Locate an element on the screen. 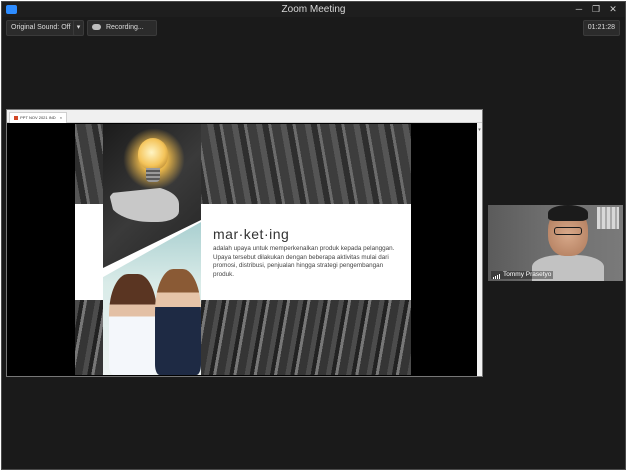  original-sound-label: Original Sound: Off is located at coordinates (41, 27).